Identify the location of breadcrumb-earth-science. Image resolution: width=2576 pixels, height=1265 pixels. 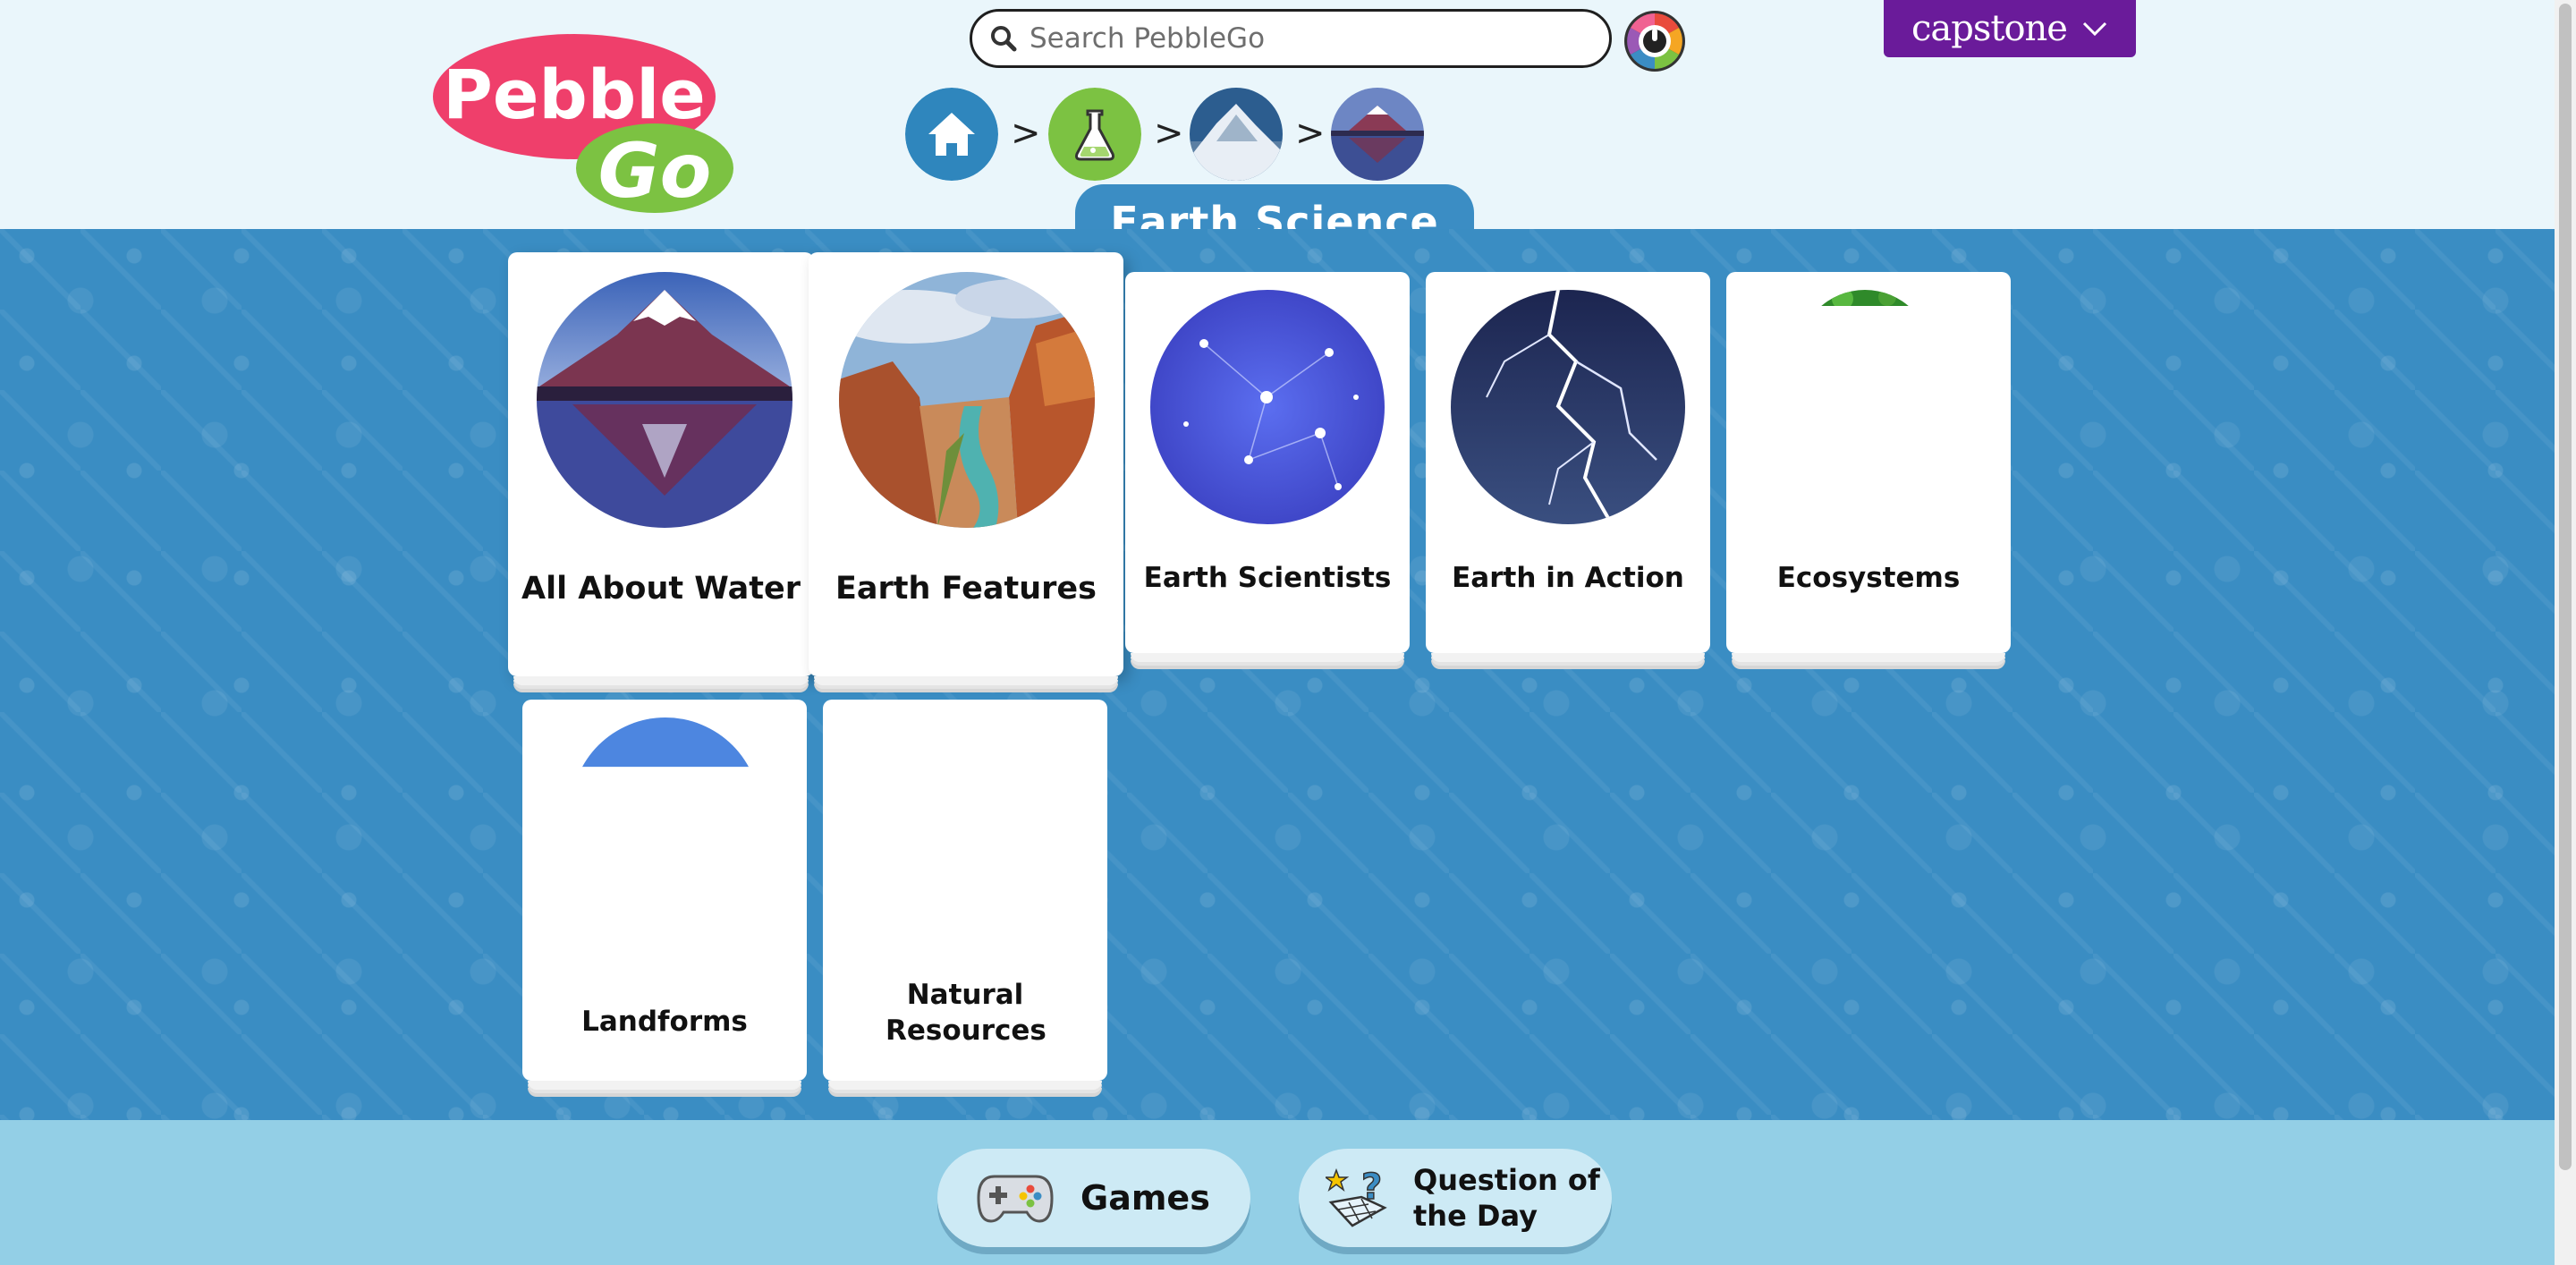
(1236, 134).